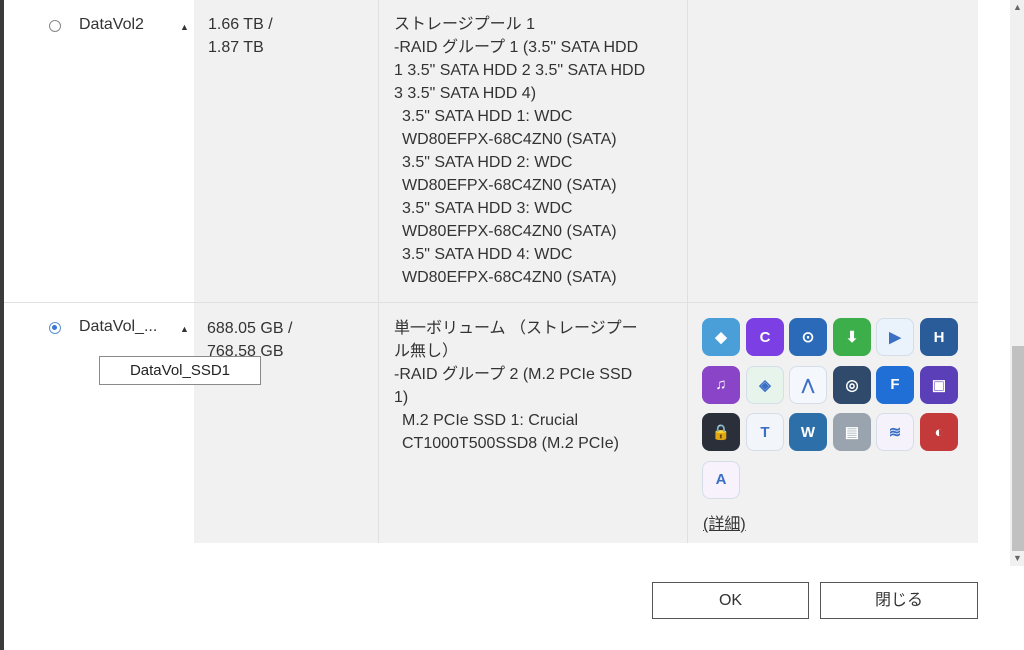 Image resolution: width=1024 pixels, height=650 pixels. What do you see at coordinates (250, 328) in the screenshot?
I see `capacity-used: 688.05 GB /` at bounding box center [250, 328].